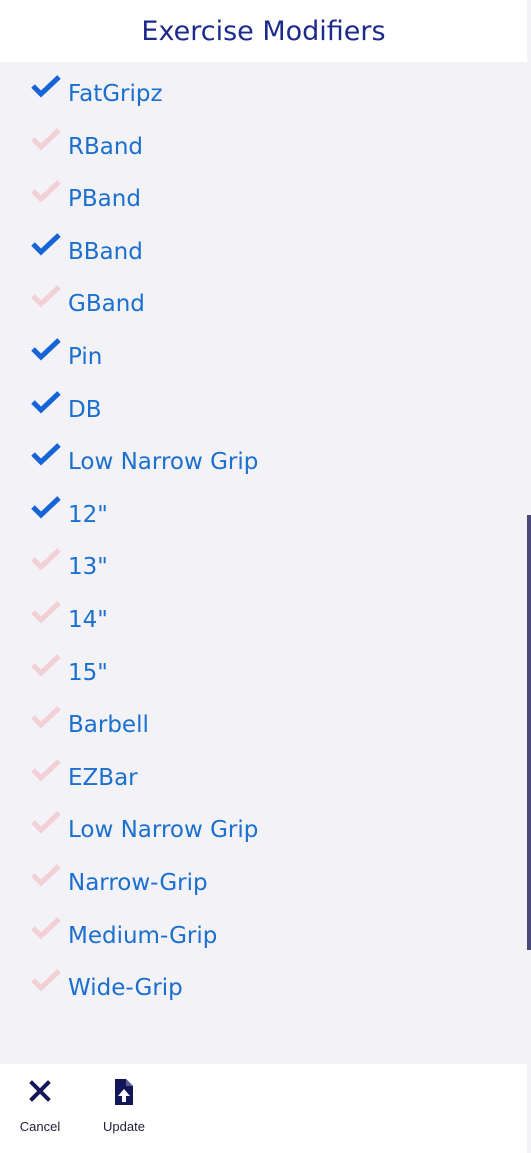 Image resolution: width=531 pixels, height=1153 pixels. What do you see at coordinates (263, 197) in the screenshot?
I see `modifier-item: PBand` at bounding box center [263, 197].